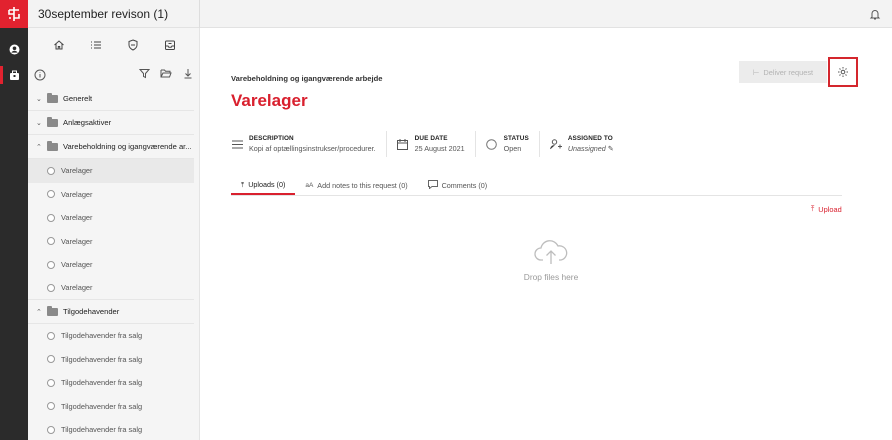  I want to click on tab-comments: Comments (0), so click(458, 185).